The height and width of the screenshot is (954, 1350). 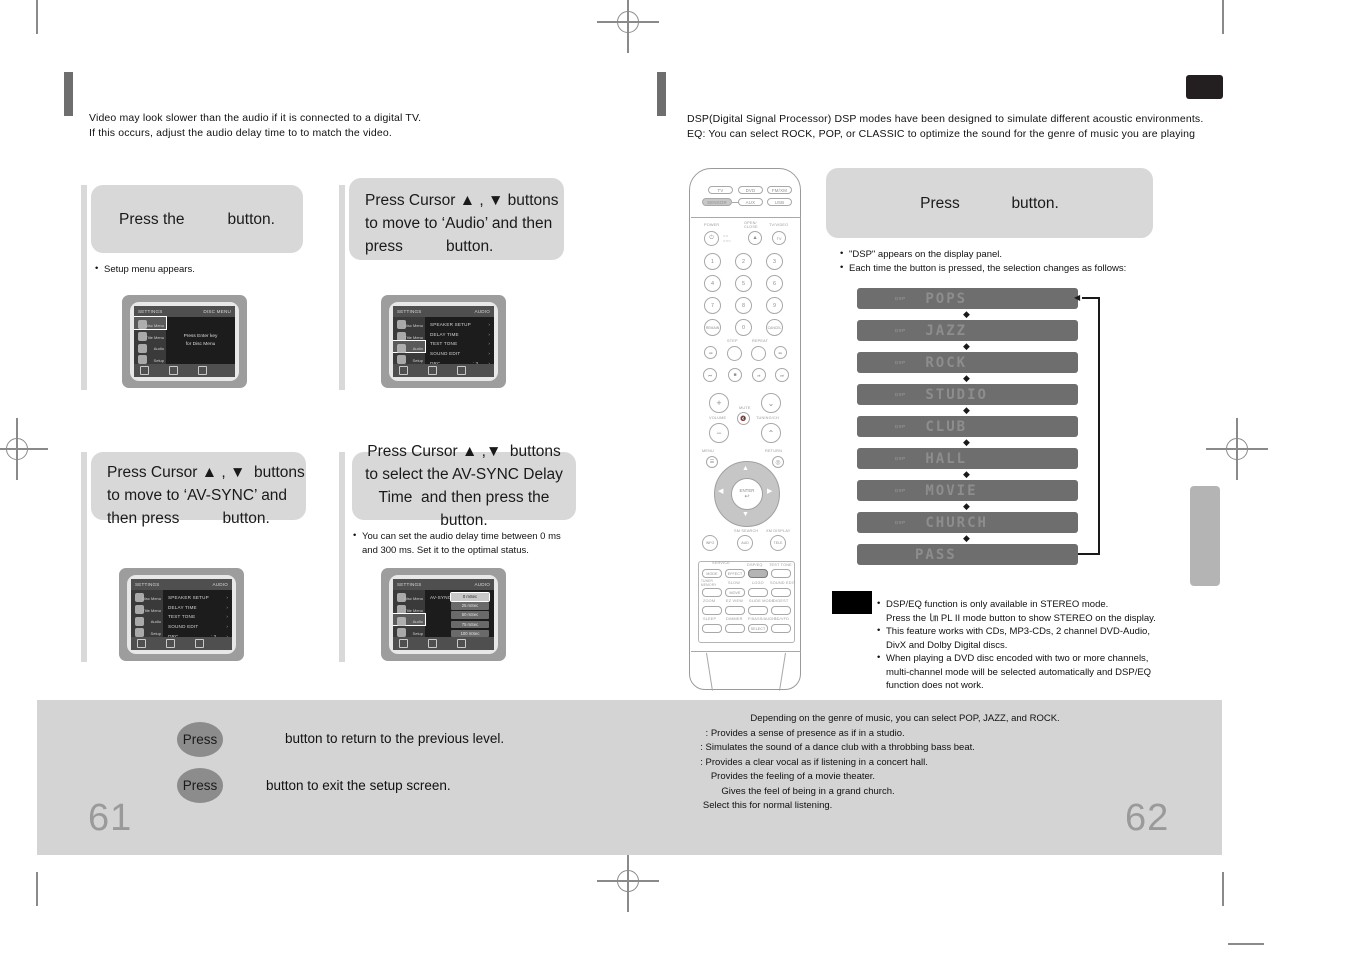 What do you see at coordinates (147, 620) in the screenshot?
I see `step3-sidebar-item-audio: Audio` at bounding box center [147, 620].